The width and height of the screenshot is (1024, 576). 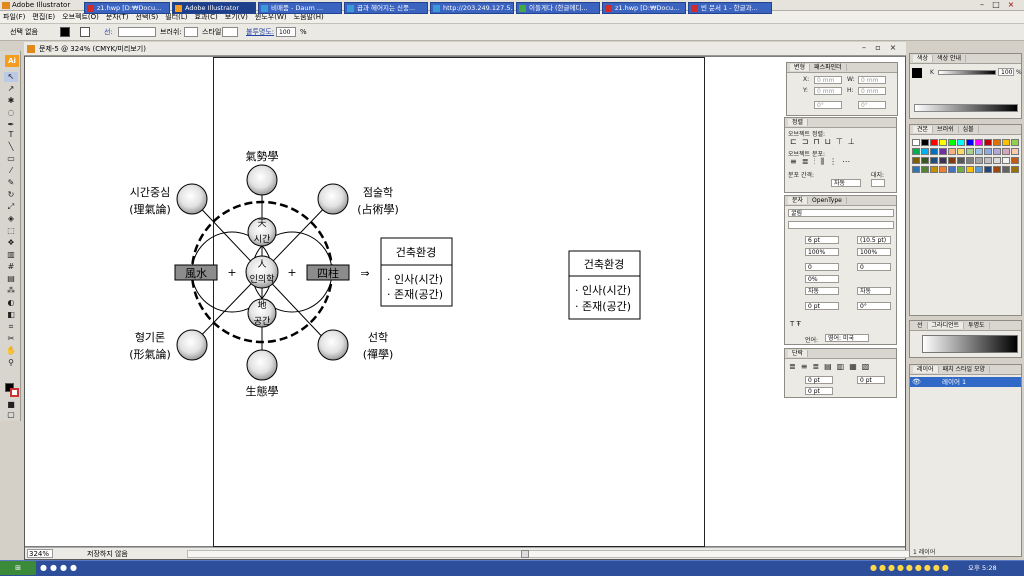 I want to click on vertical-scale-field: 100%, so click(x=822, y=252).